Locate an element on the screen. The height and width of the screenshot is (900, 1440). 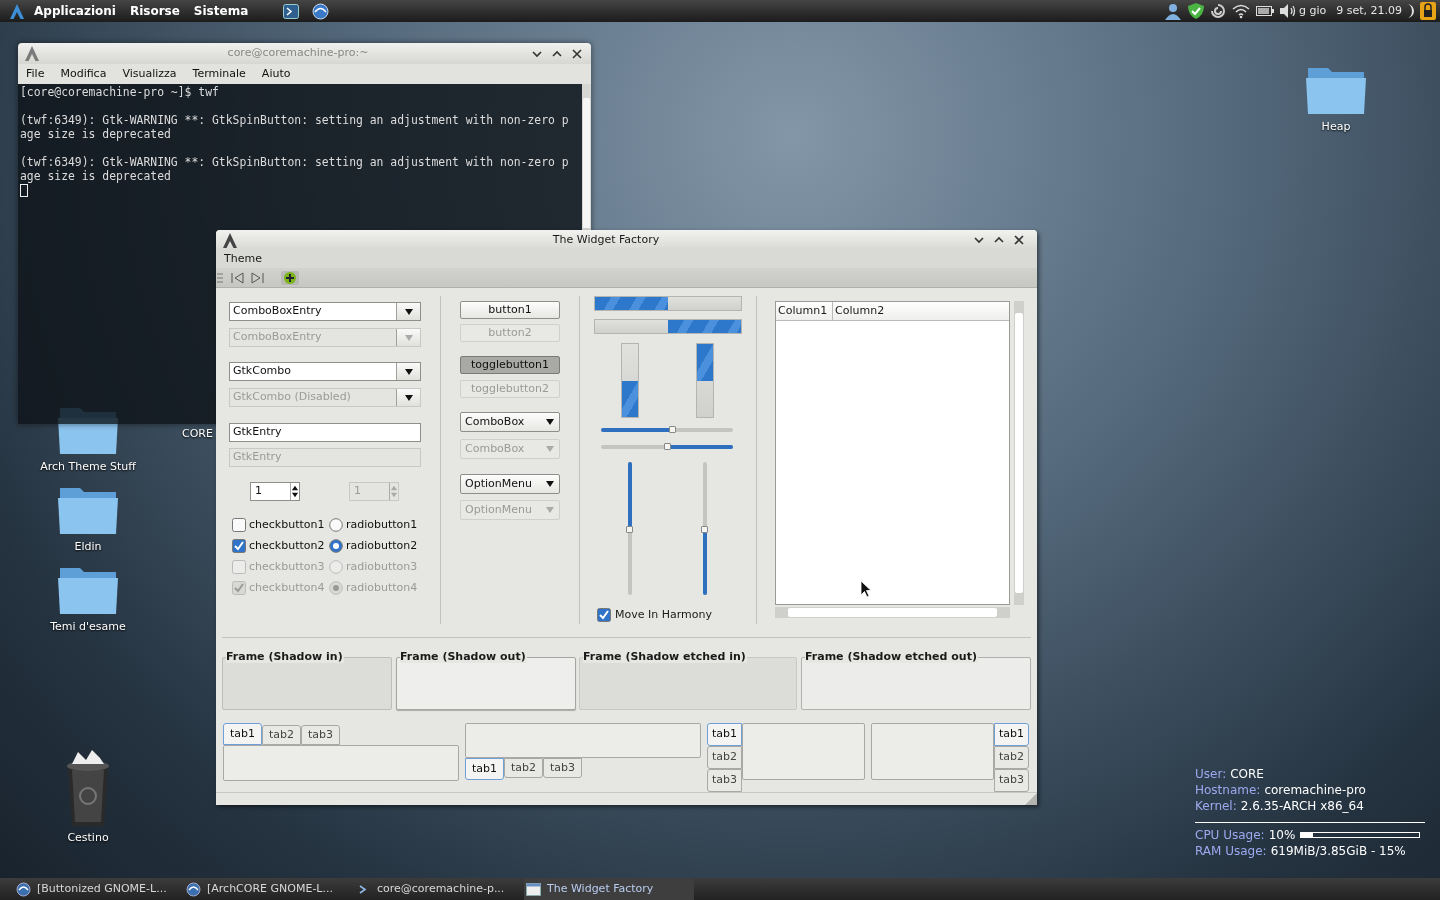
icon-label: Temi d'esame is located at coordinates (88, 627).